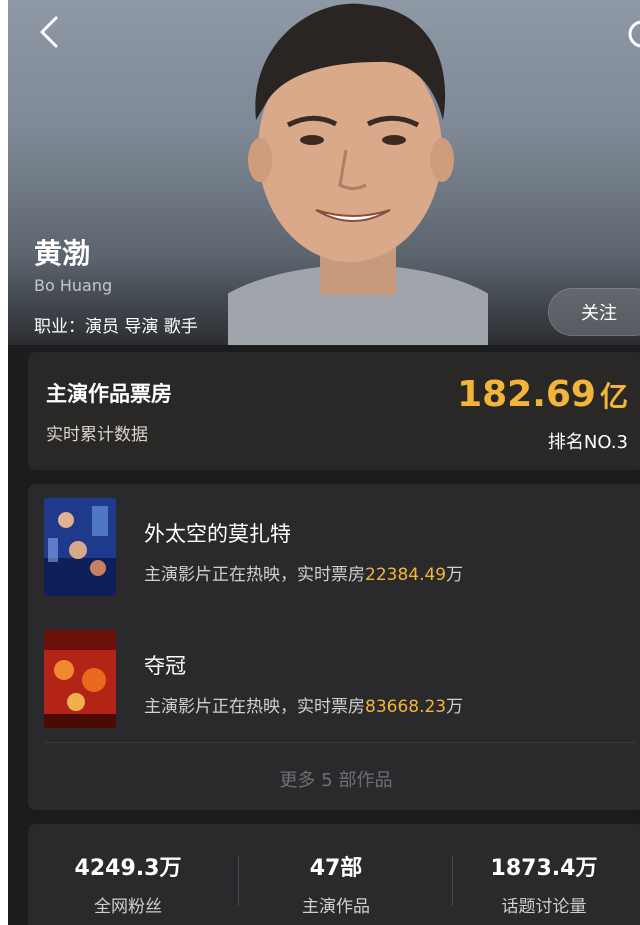 This screenshot has width=640, height=925. What do you see at coordinates (62, 253) in the screenshot?
I see `artist-name: 黄渤` at bounding box center [62, 253].